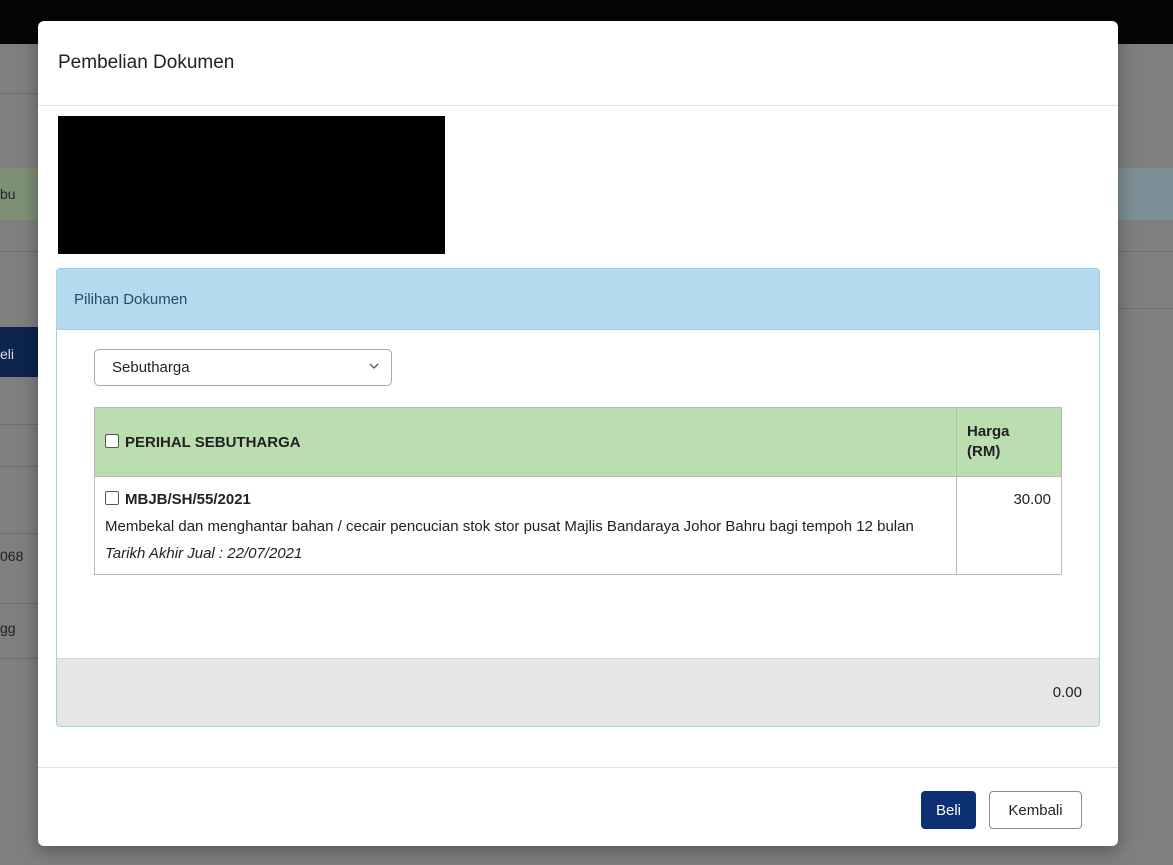  I want to click on panel-footer: 0.00, so click(578, 692).